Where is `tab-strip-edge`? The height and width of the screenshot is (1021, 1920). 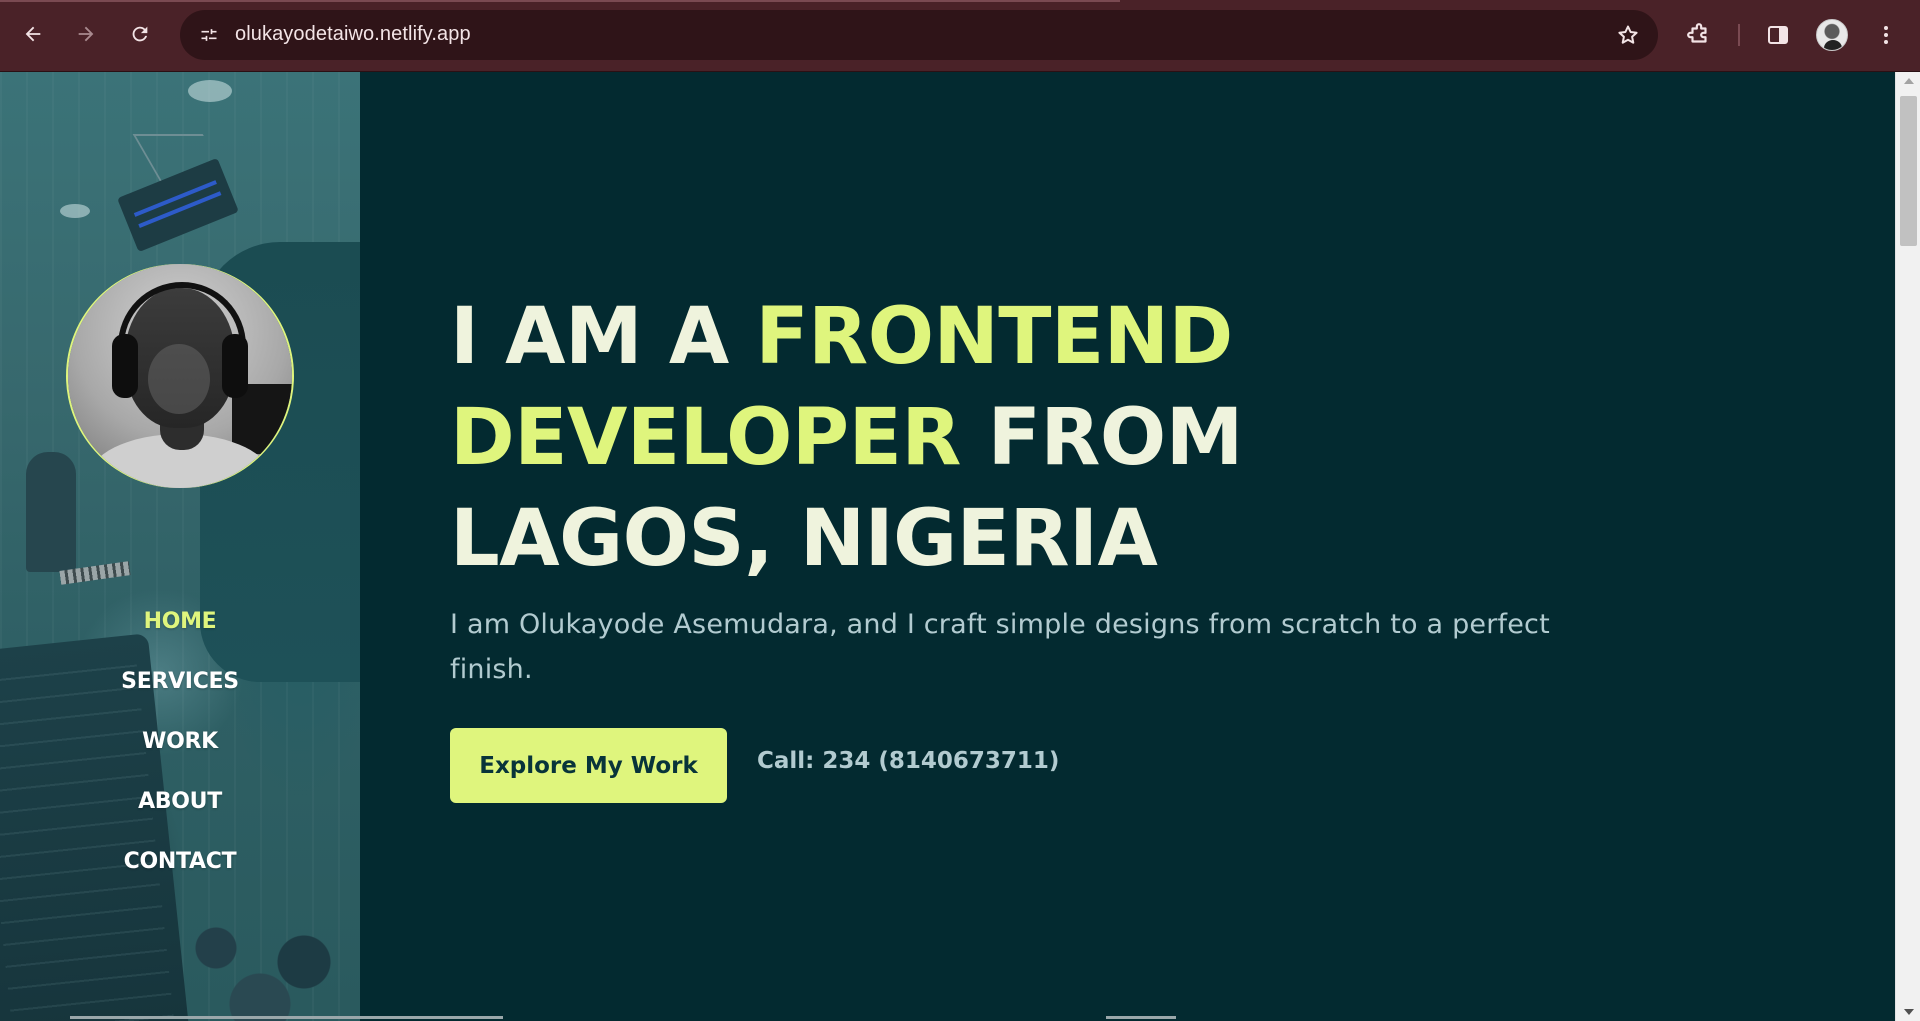 tab-strip-edge is located at coordinates (560, 1).